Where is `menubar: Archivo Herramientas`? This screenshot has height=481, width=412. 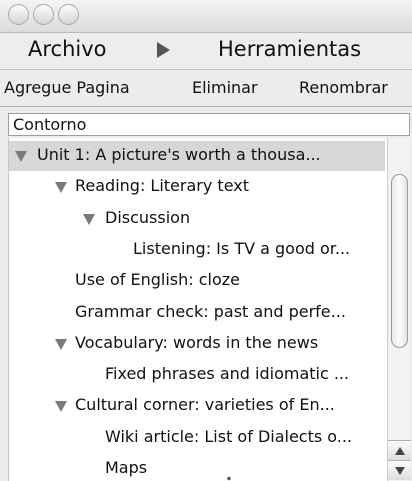 menubar: Archivo Herramientas is located at coordinates (206, 51).